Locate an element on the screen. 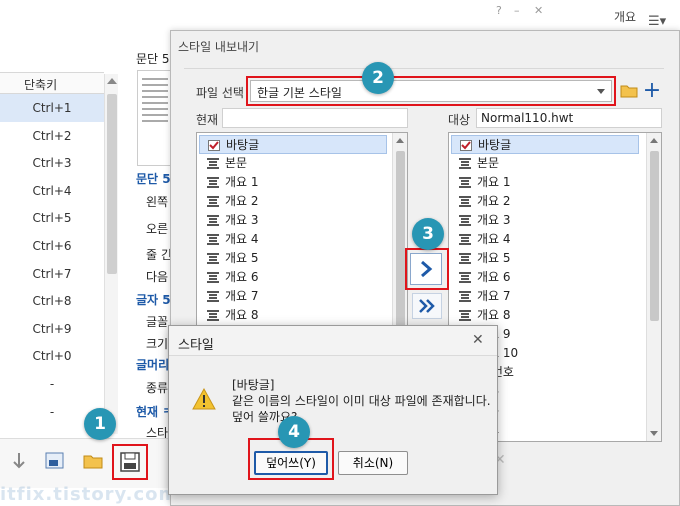 Image resolution: width=680 pixels, height=506 pixels. step-badge-2: 2 is located at coordinates (378, 78).